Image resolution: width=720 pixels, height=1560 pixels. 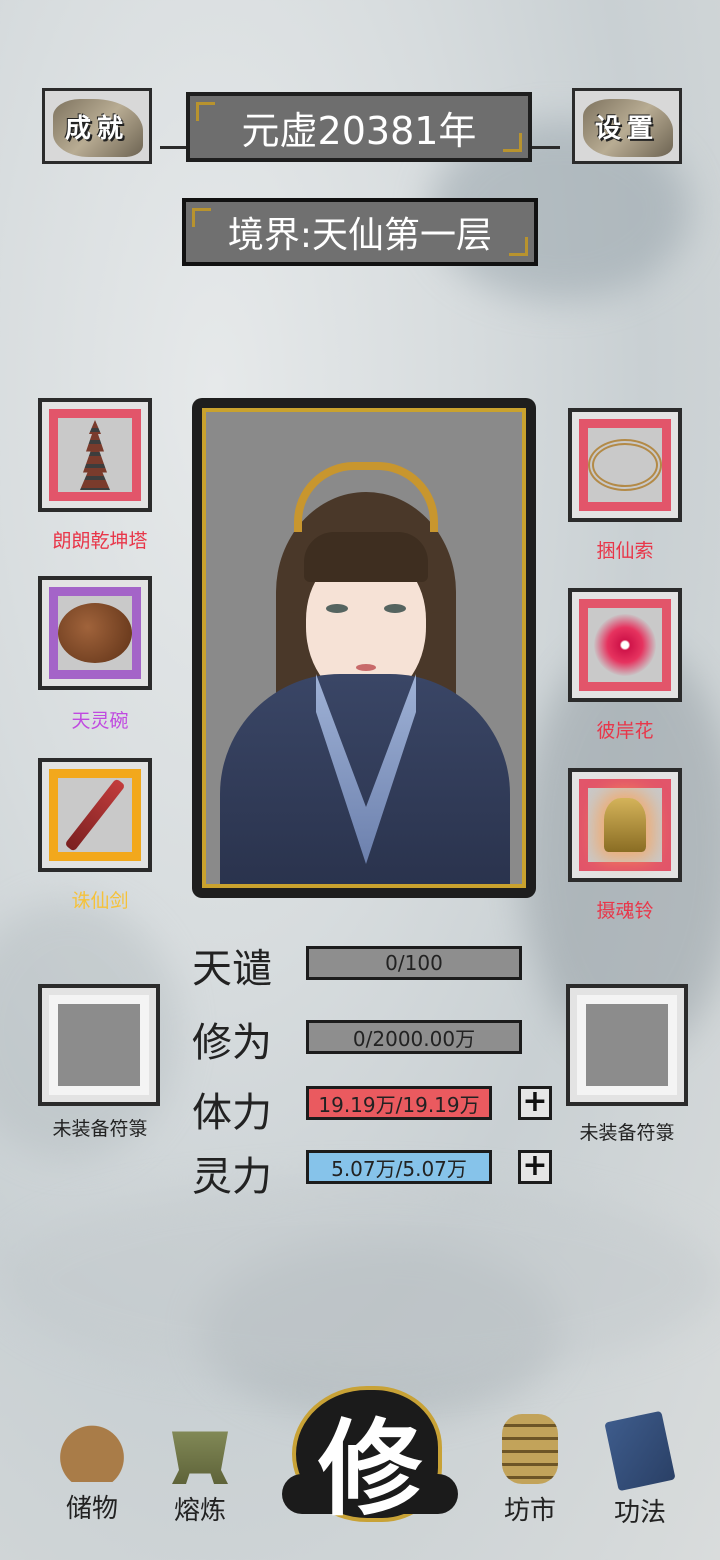 I want to click on cultivate-label: 修, so click(x=369, y=1468).